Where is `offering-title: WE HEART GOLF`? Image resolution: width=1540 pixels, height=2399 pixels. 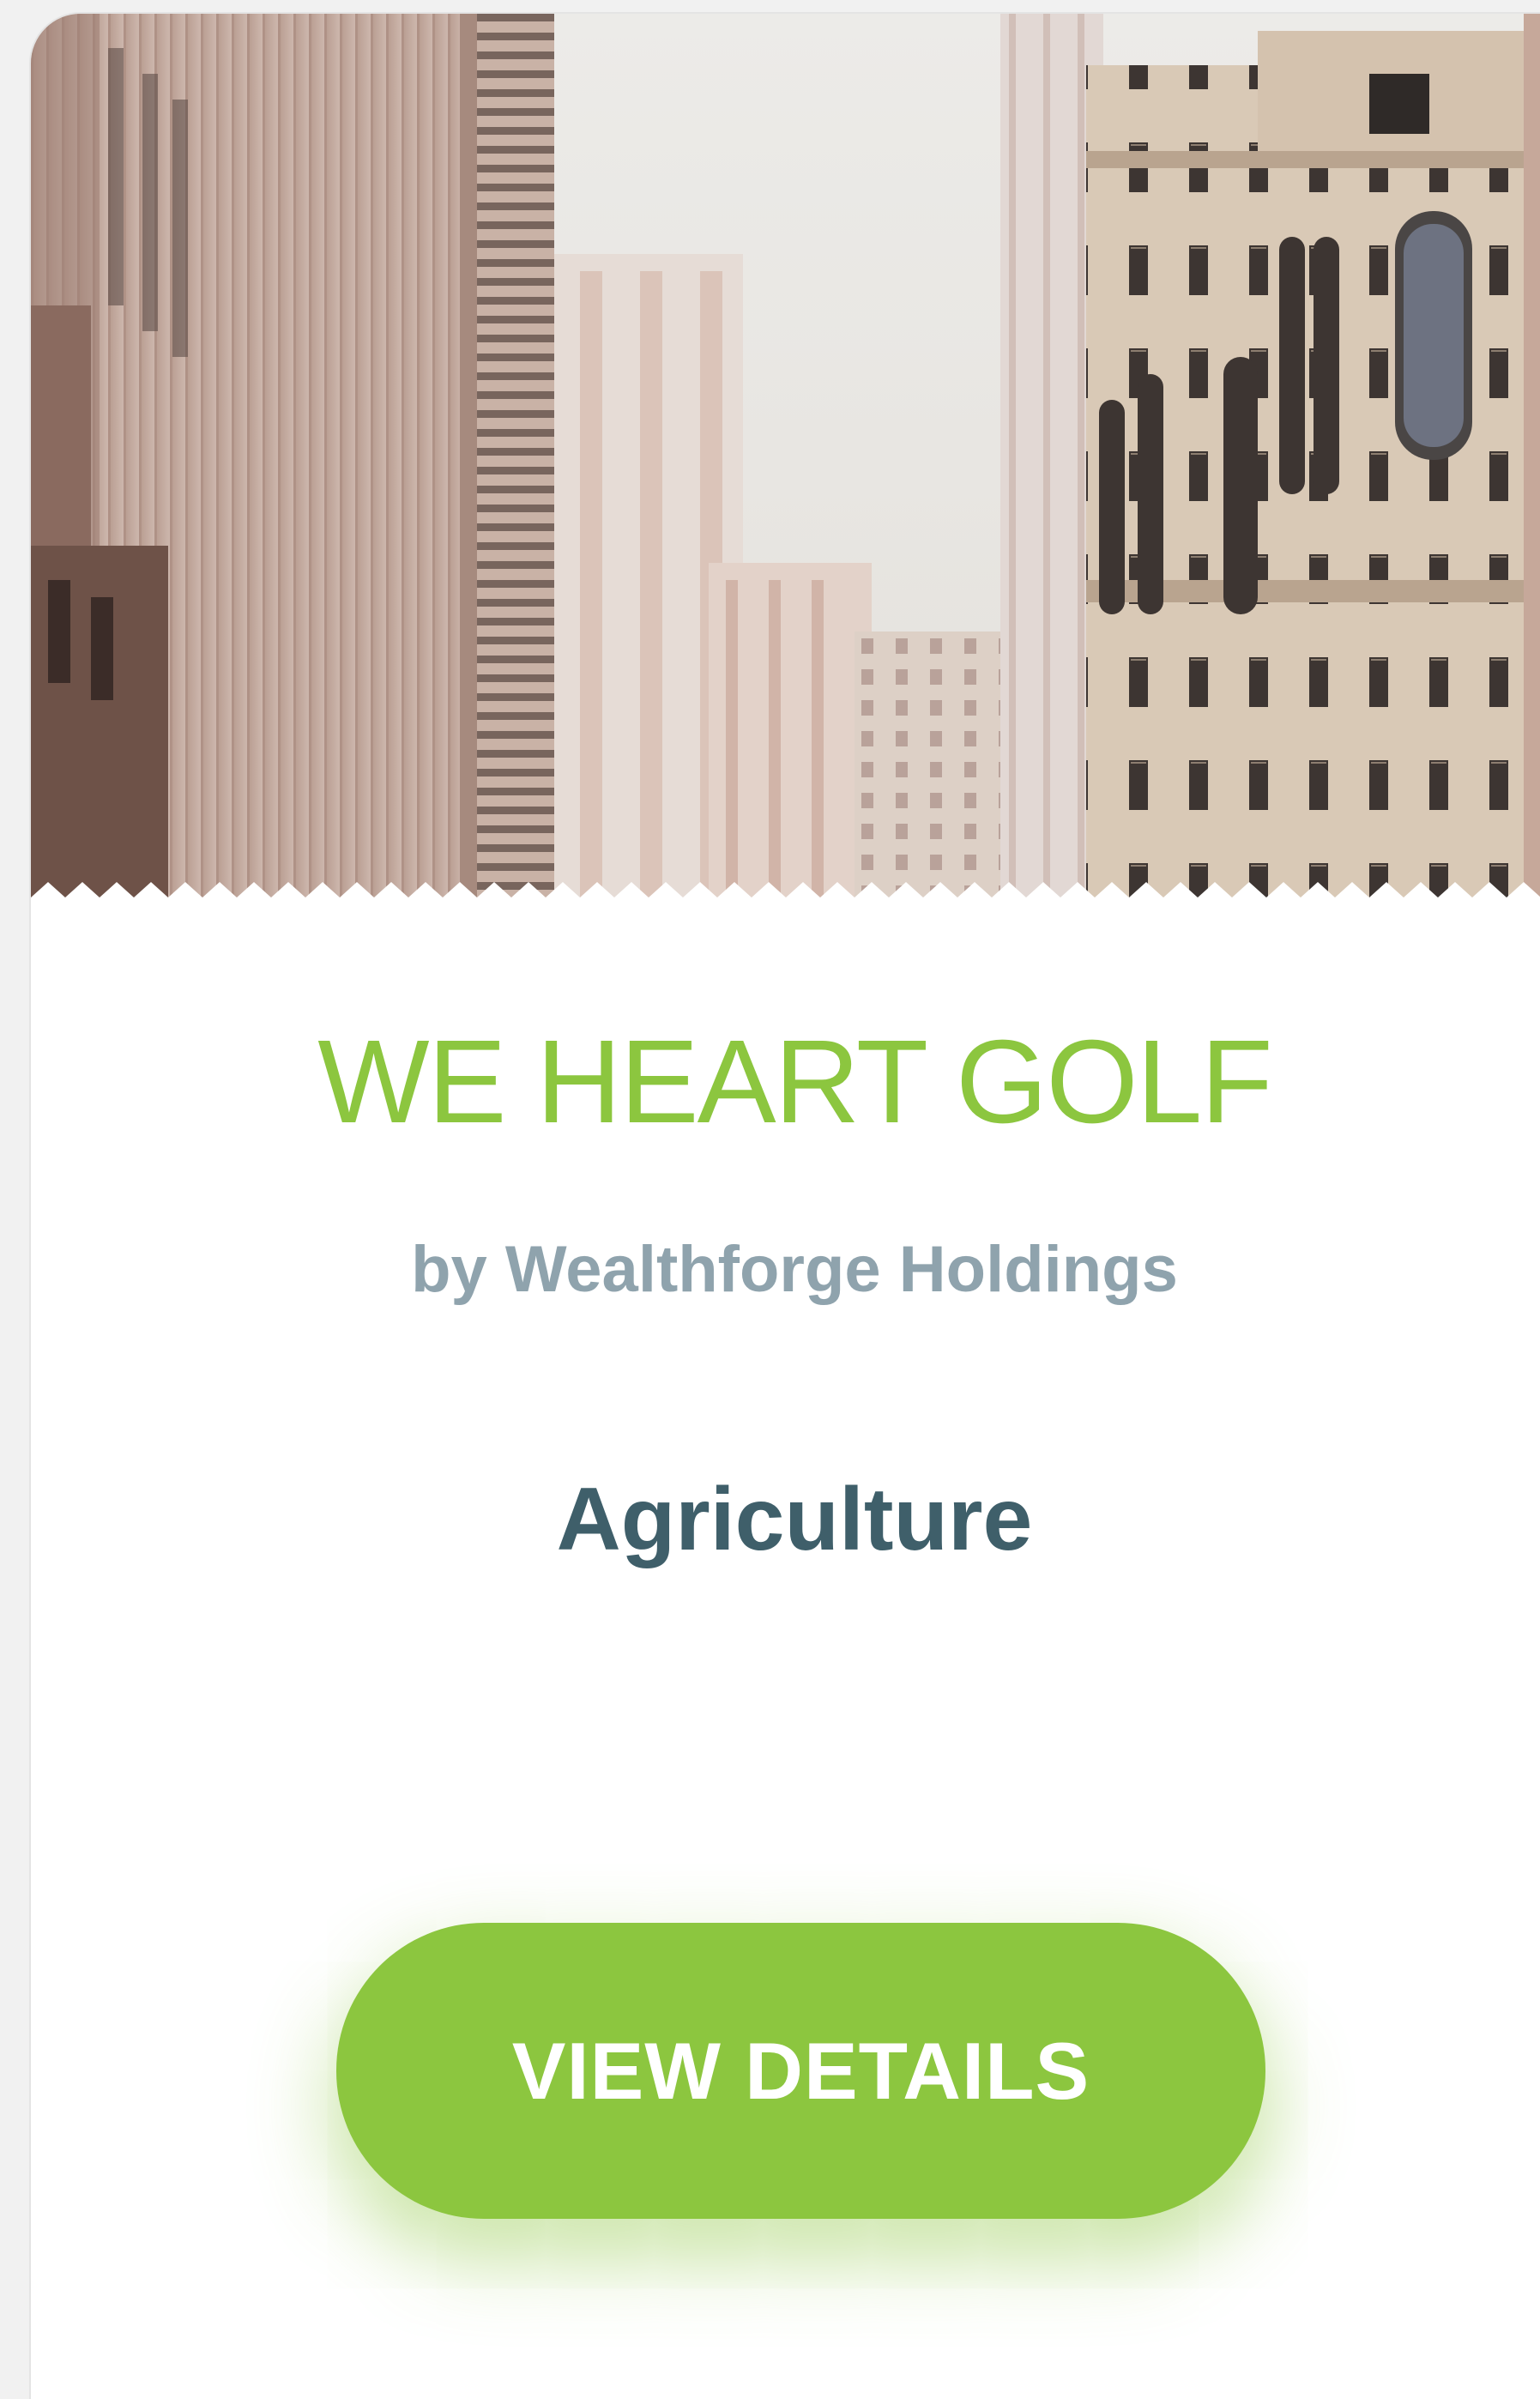 offering-title: WE HEART GOLF is located at coordinates (794, 1082).